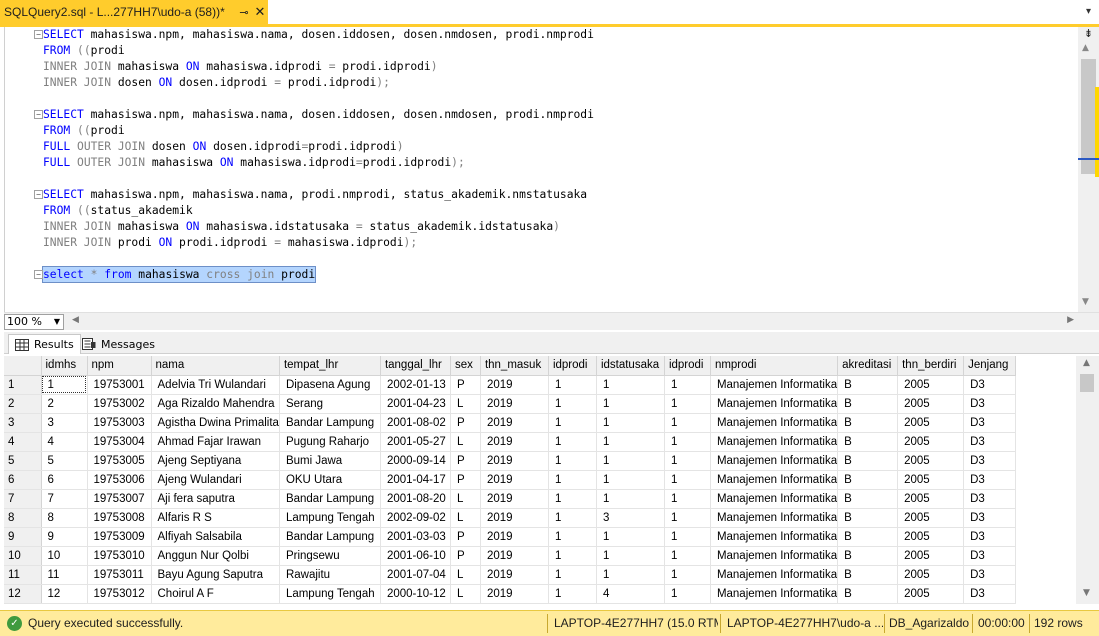 Image resolution: width=1099 pixels, height=636 pixels. Describe the element at coordinates (179, 274) in the screenshot. I see `selected-text: select * from mahasiswa cross join prodi` at that location.